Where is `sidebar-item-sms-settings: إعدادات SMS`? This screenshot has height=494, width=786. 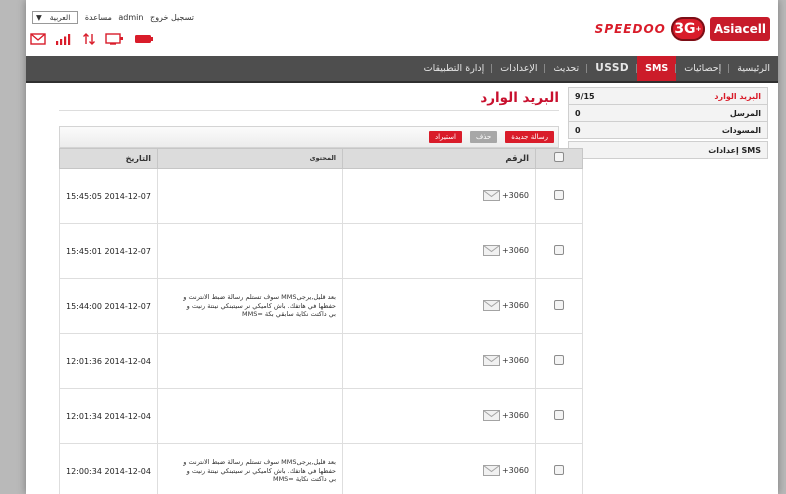
sidebar-item-sms-settings: إعدادات SMS is located at coordinates (668, 150).